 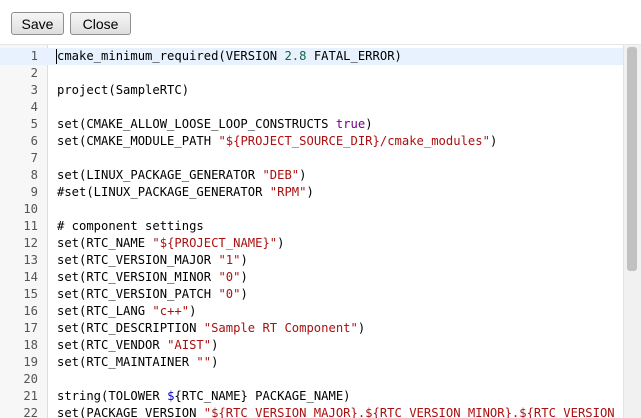 I want to click on code-text: set(RTC_VERSION_MINOR "0"), so click(x=152, y=277).